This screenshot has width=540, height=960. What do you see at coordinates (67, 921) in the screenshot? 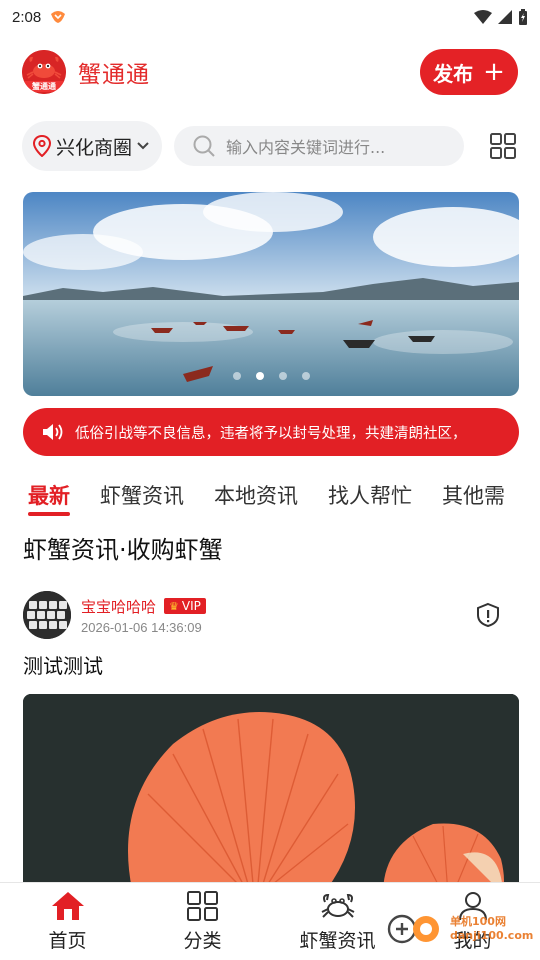
I see `nav-home: 首页` at bounding box center [67, 921].